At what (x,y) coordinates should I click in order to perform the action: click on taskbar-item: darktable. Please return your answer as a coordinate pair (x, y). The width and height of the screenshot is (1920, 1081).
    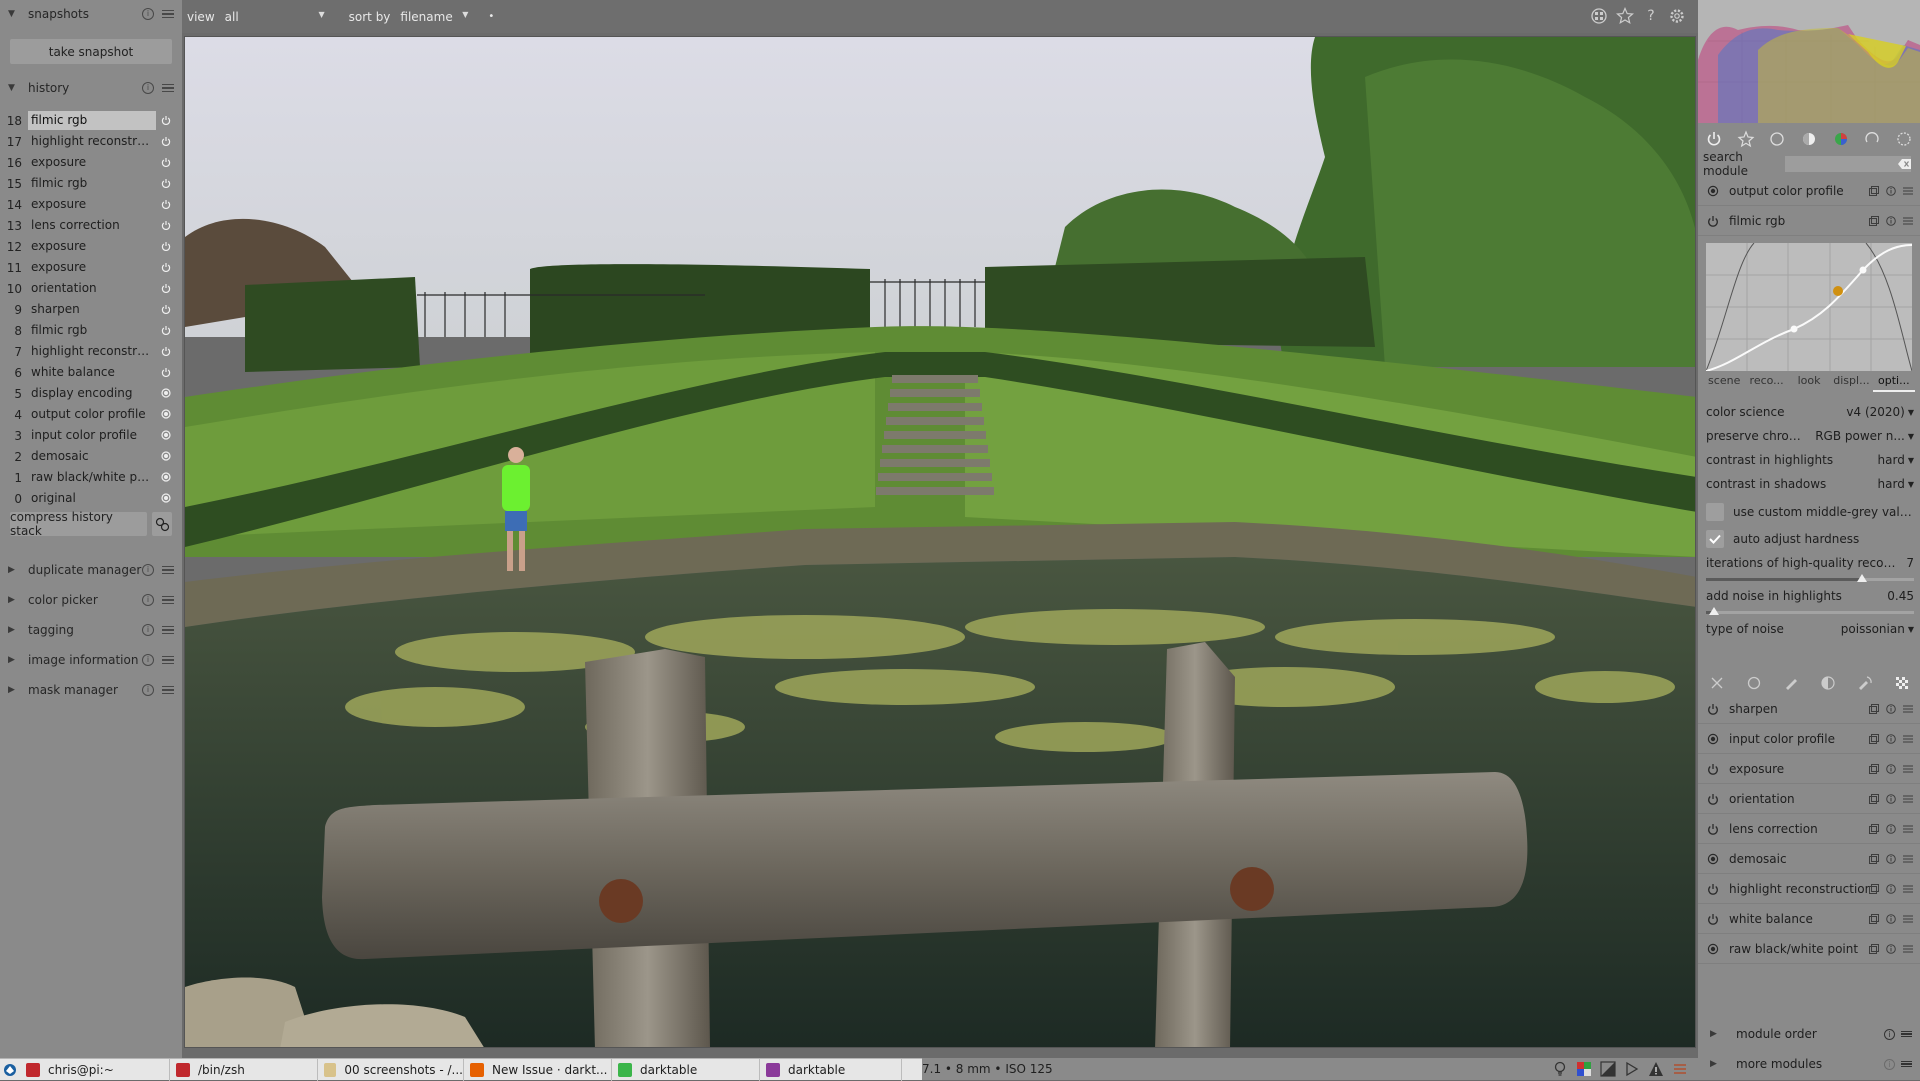
    Looking at the image, I should click on (686, 1069).